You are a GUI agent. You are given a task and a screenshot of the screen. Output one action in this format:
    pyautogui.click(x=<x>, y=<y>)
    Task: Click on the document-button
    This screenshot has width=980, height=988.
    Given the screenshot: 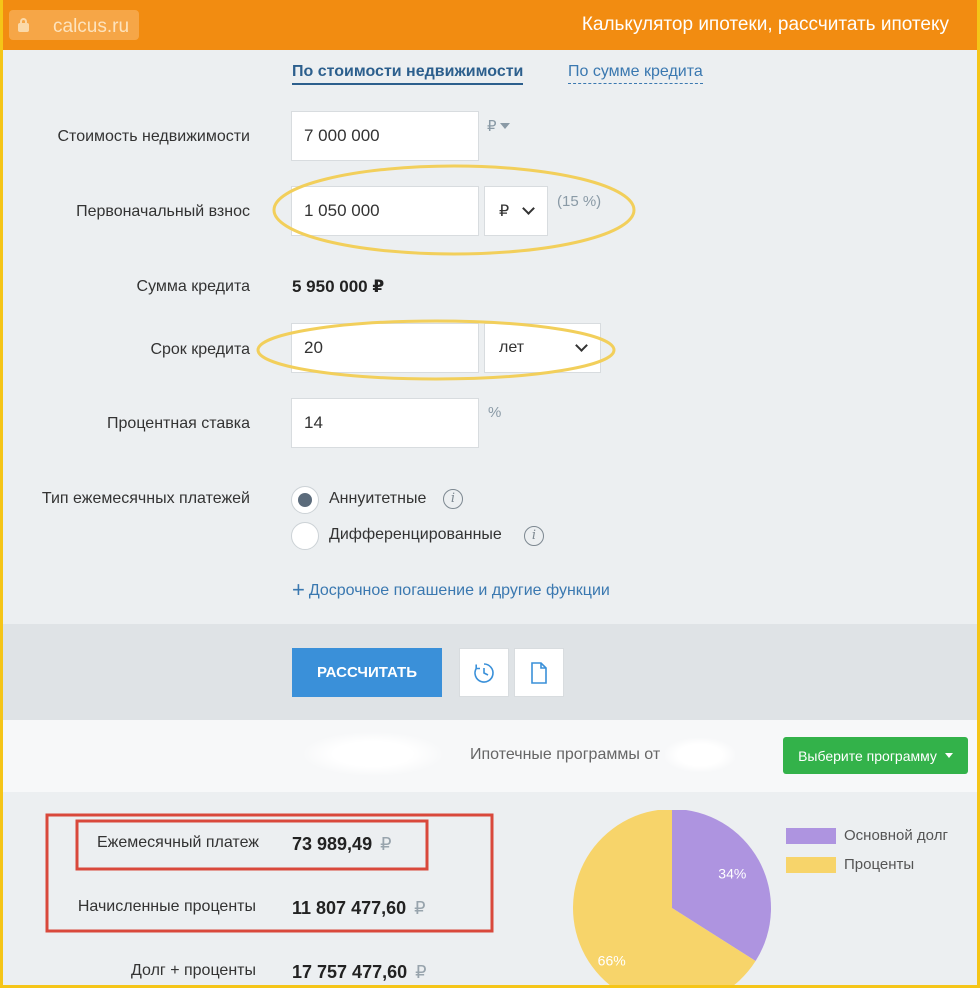 What is the action you would take?
    pyautogui.click(x=539, y=672)
    